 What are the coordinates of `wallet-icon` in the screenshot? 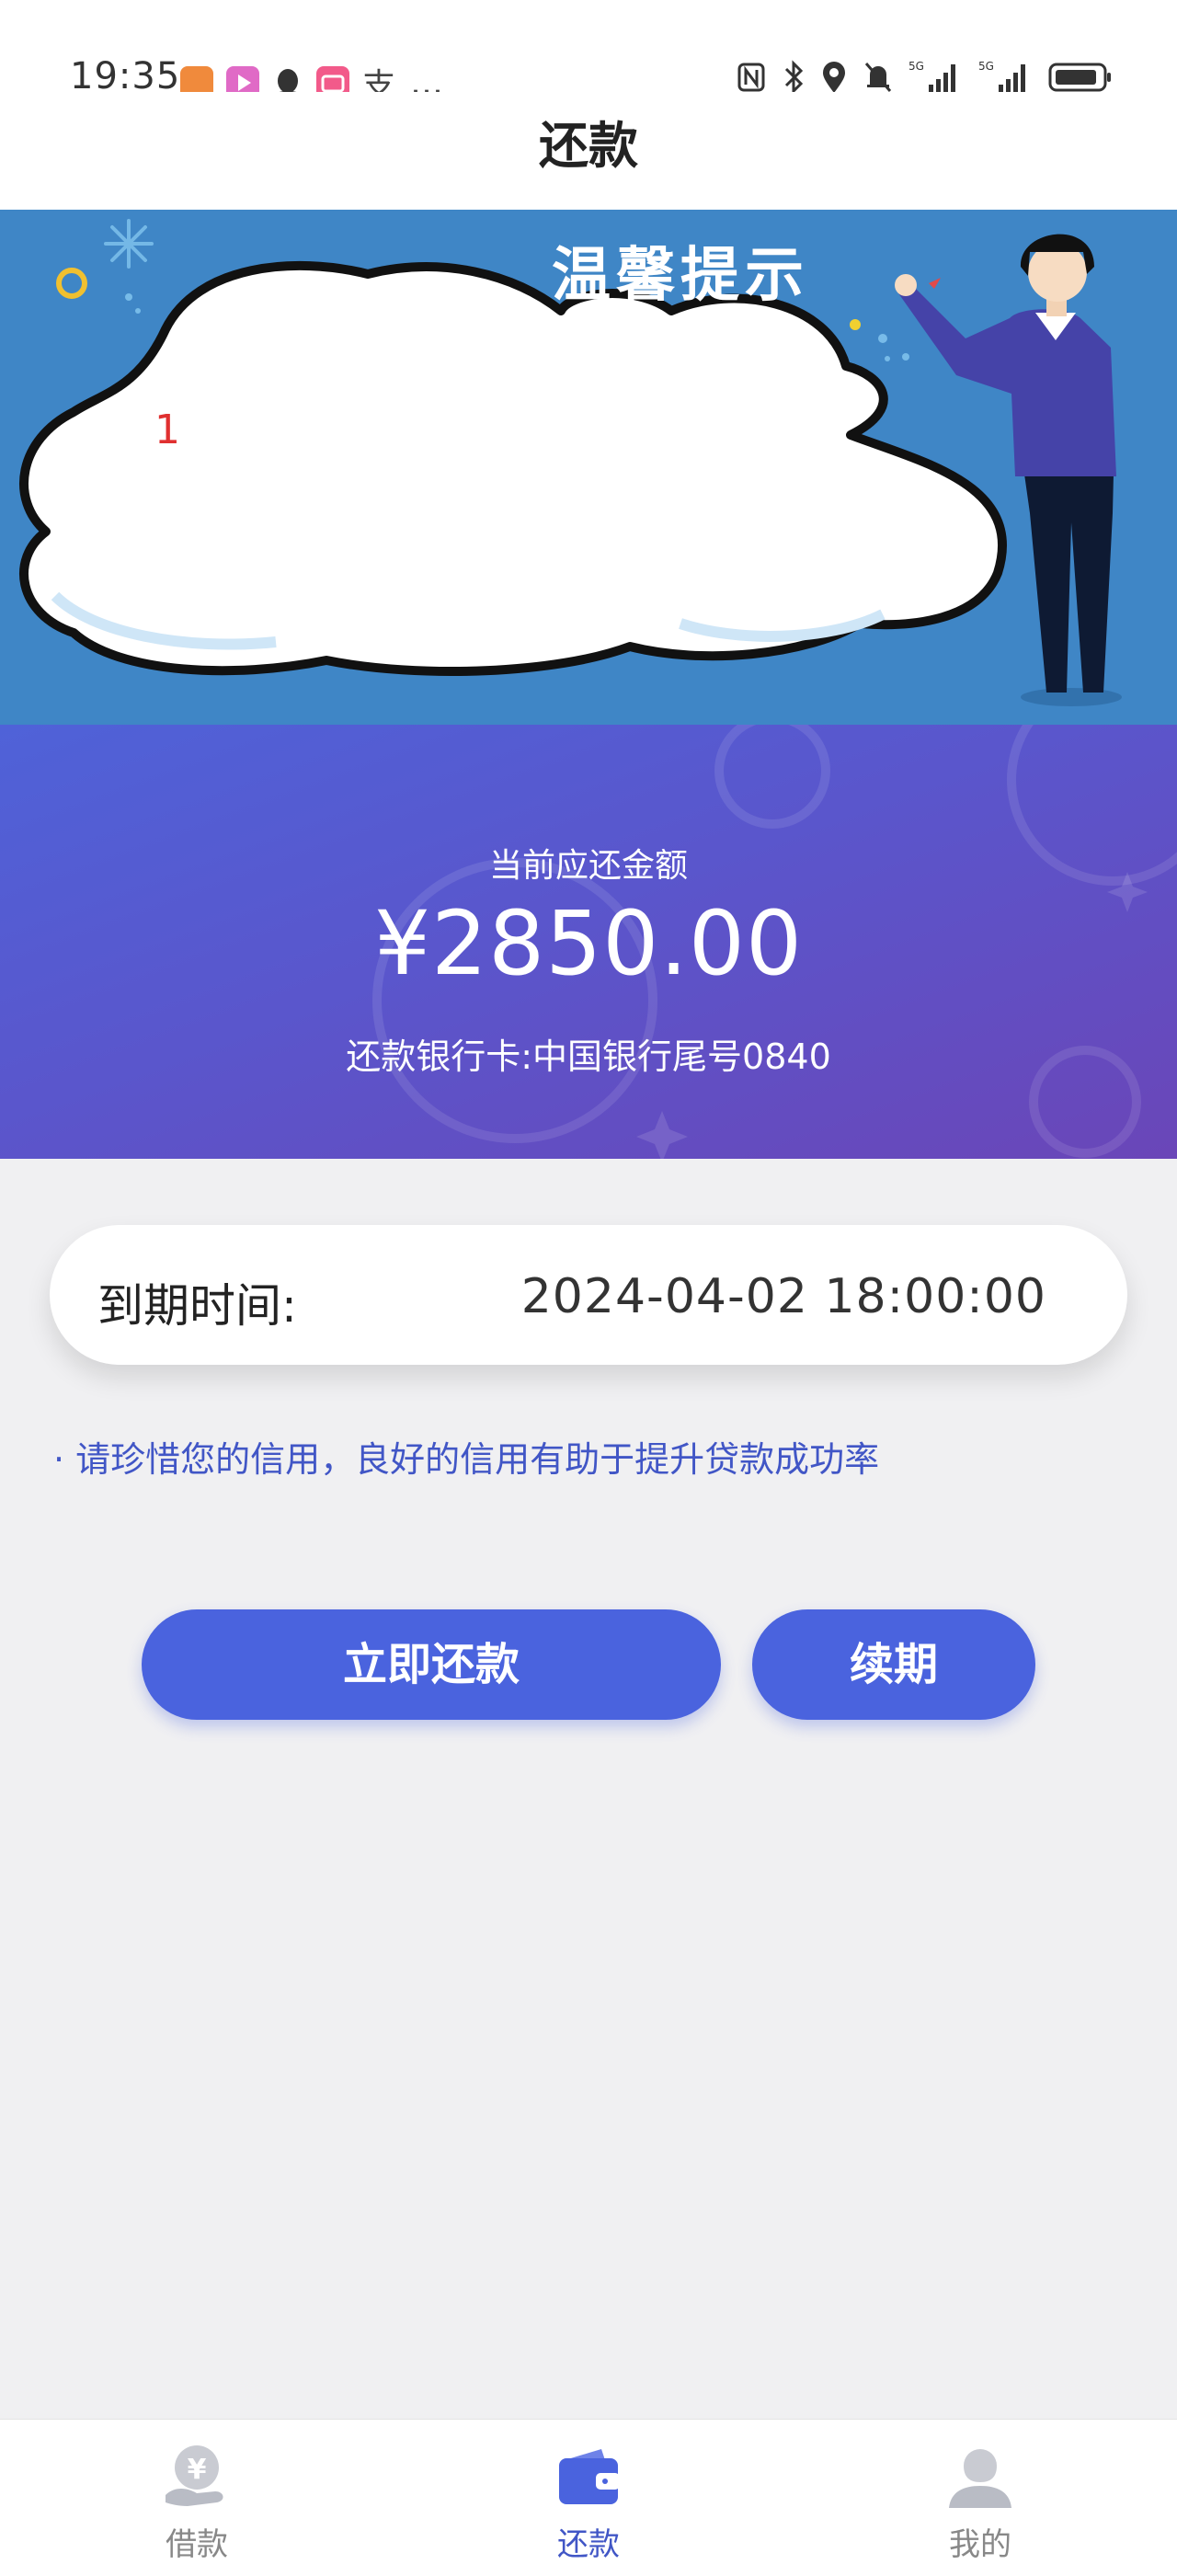 It's located at (588, 2478).